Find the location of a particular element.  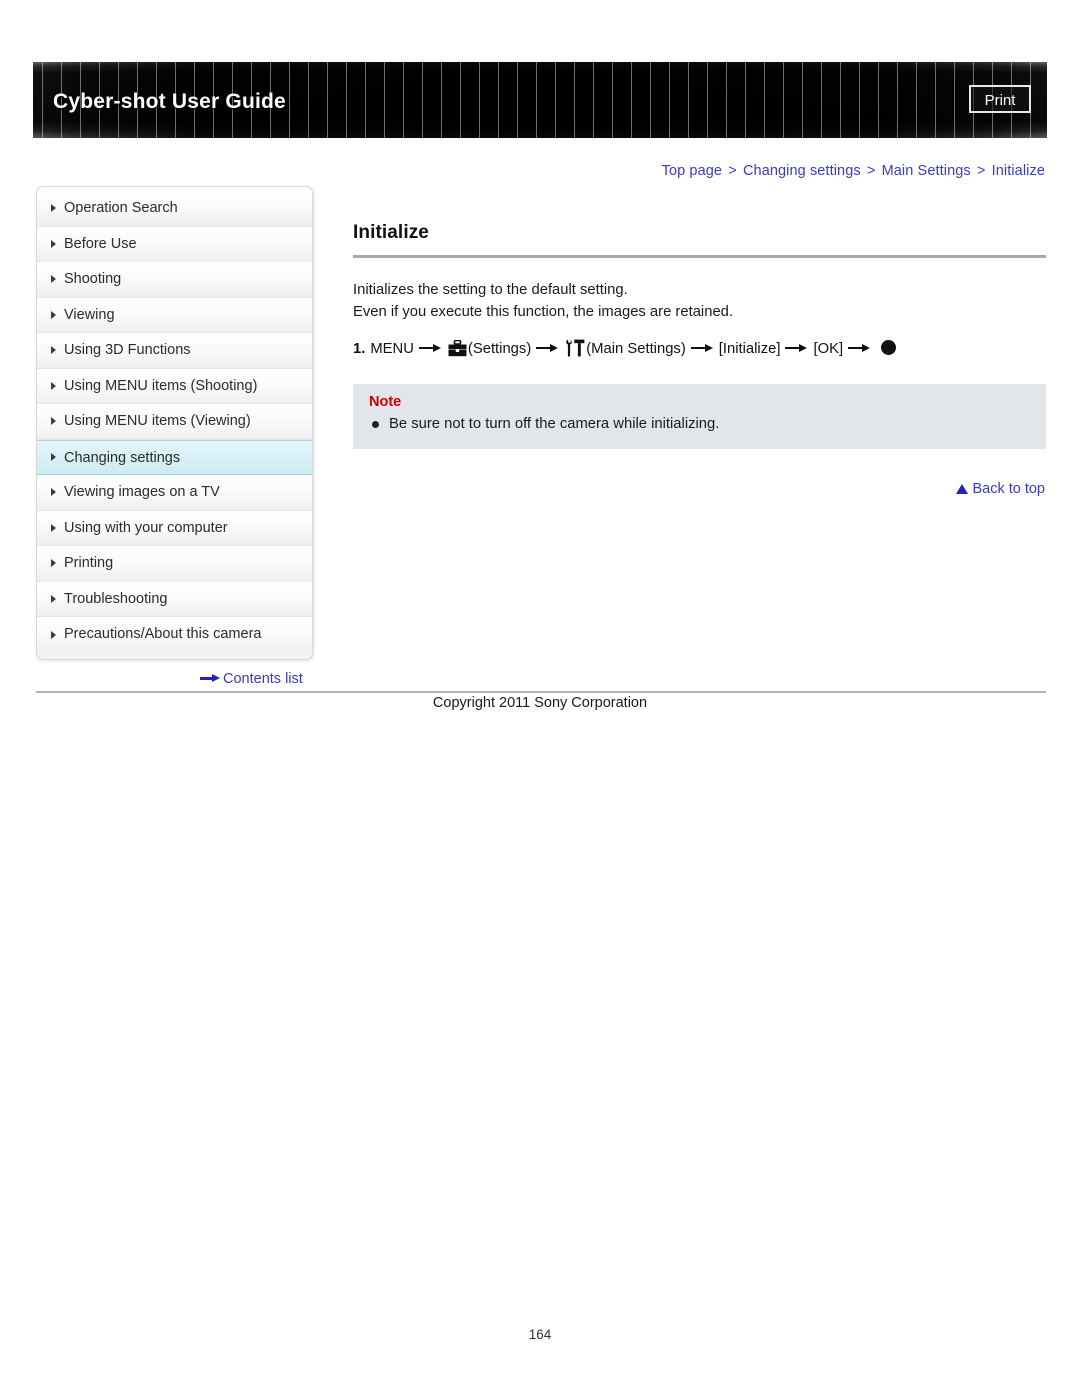

contents-list-link: Contents list is located at coordinates (251, 679).